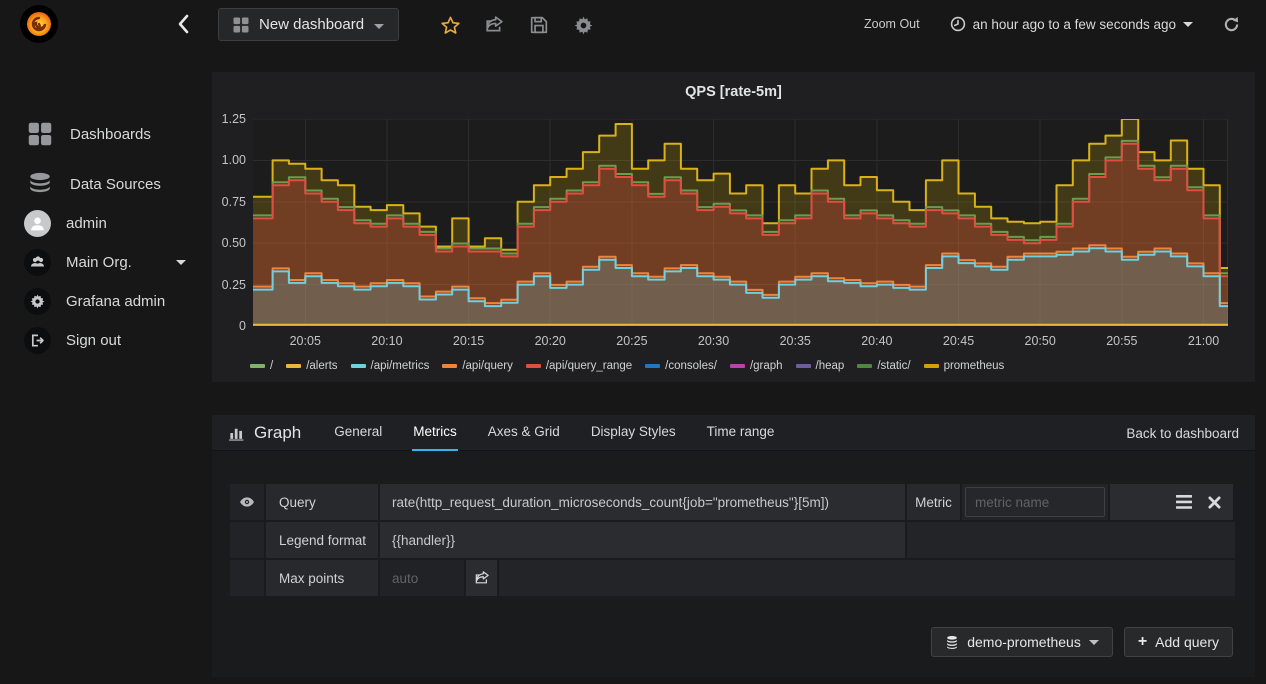  I want to click on share-icon, so click(494, 24).